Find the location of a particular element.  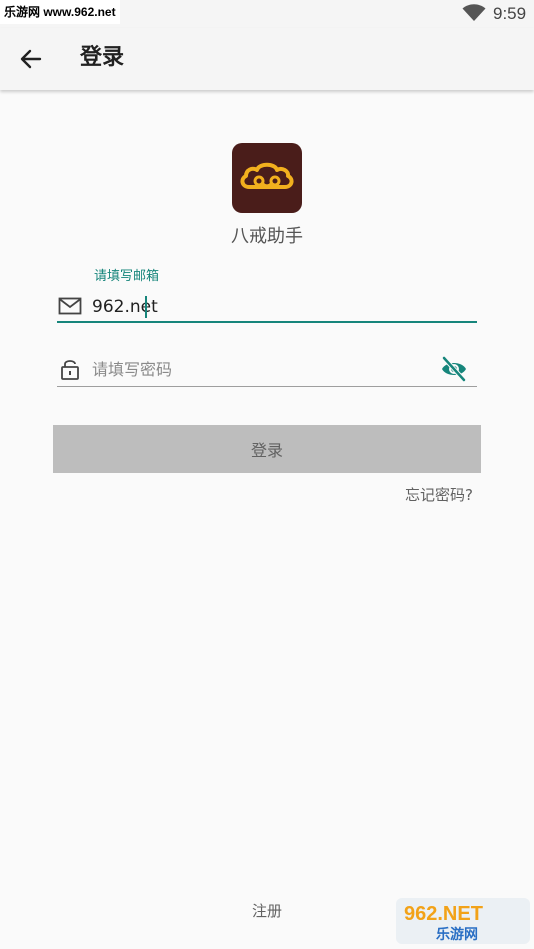

password-underline is located at coordinates (267, 386).